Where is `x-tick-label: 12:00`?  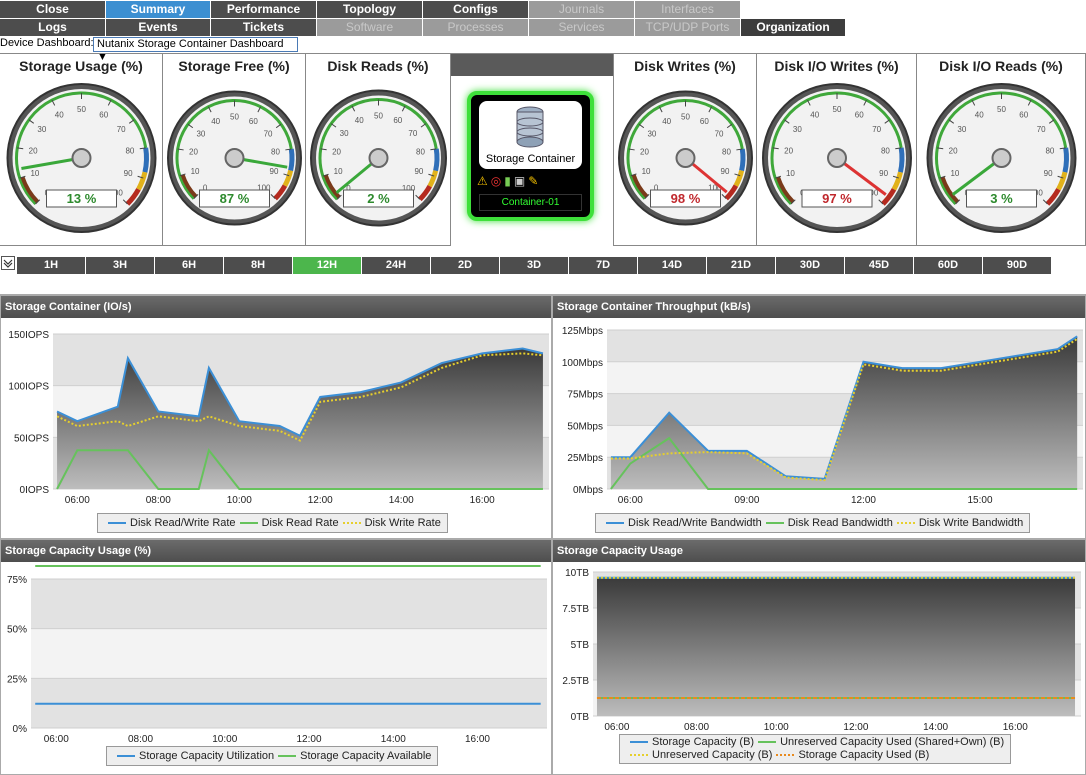
x-tick-label: 12:00 is located at coordinates (855, 727).